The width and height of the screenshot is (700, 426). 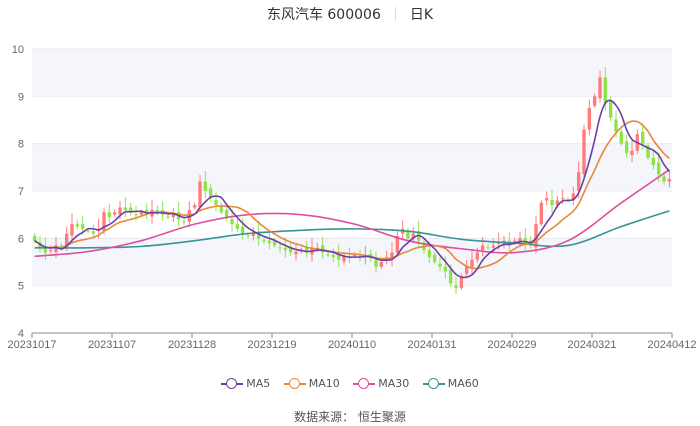 I want to click on data-source: 数据来源： 恒生聚源, so click(x=350, y=417).